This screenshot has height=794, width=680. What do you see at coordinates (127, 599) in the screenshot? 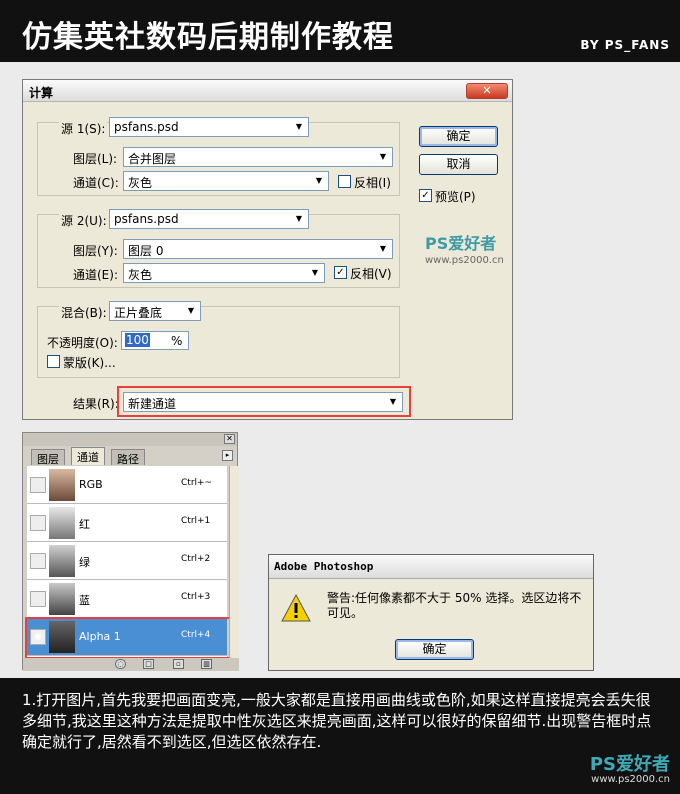
I see `channel-row-blue: 蓝 Ctrl+3` at bounding box center [127, 599].